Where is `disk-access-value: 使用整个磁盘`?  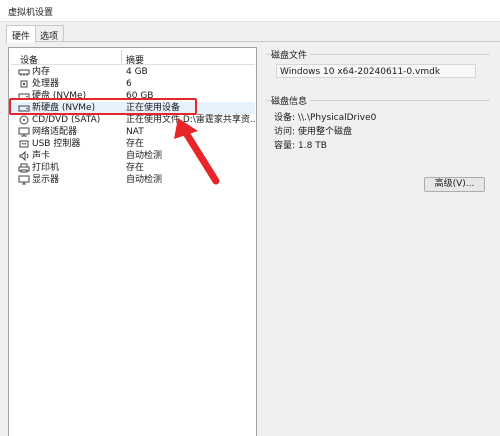 disk-access-value: 使用整个磁盘 is located at coordinates (325, 132).